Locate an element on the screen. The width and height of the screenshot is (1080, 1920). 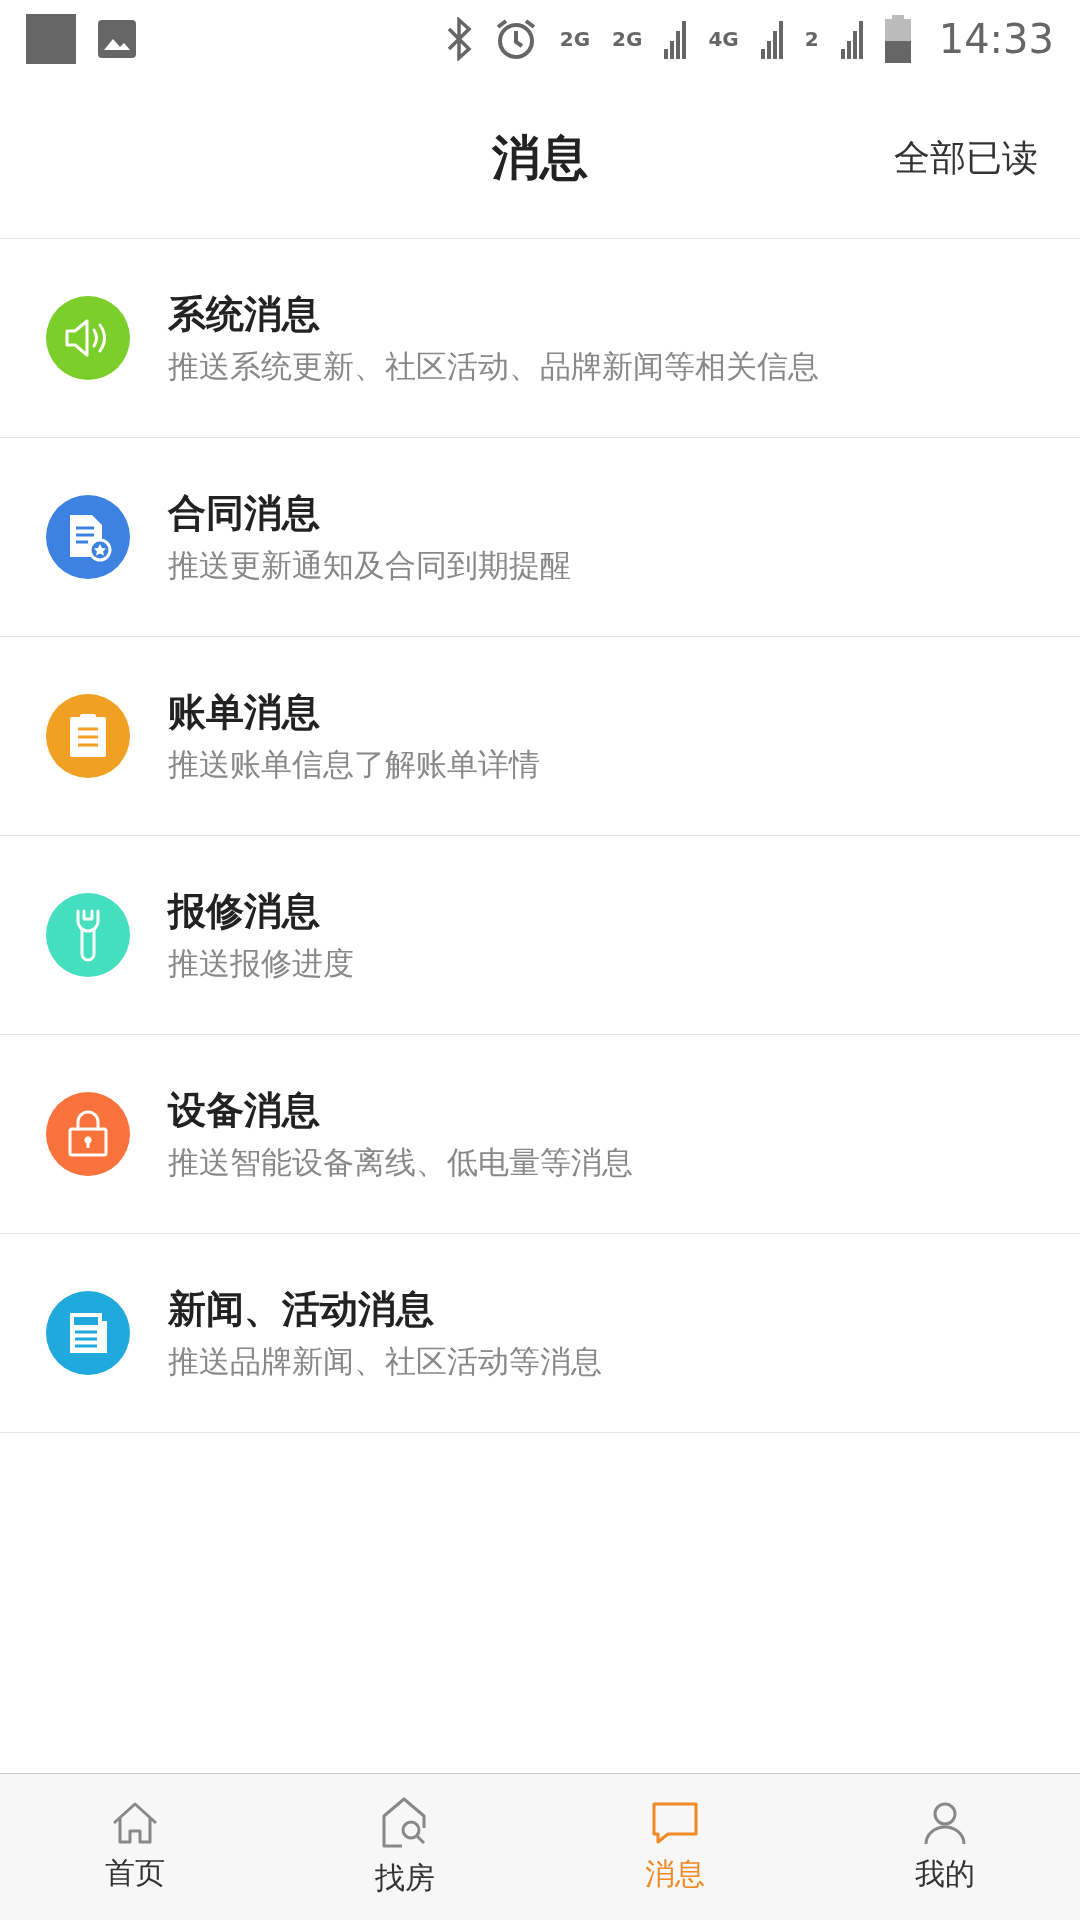
battery-icon is located at coordinates (897, 39).